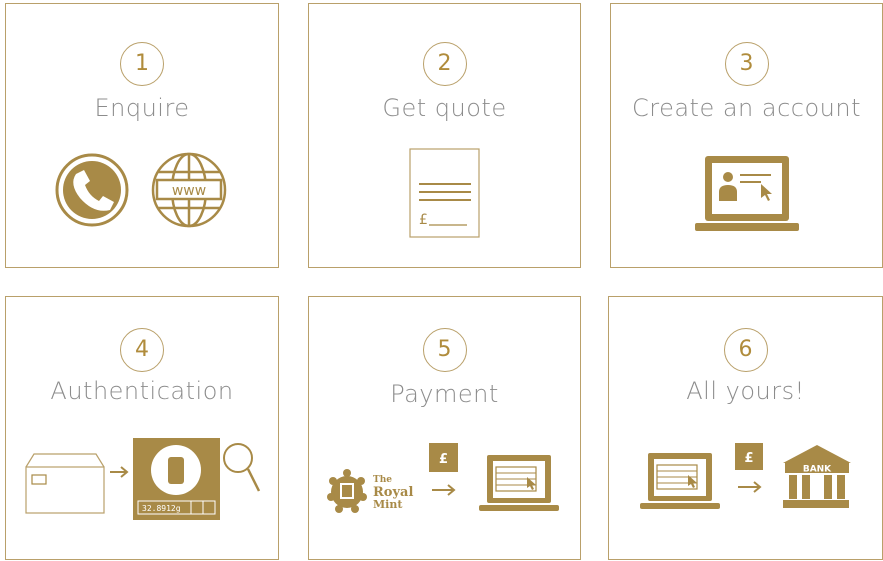 The image size is (883, 561). Describe the element at coordinates (176, 479) in the screenshot. I see `scale-icon: 32.8912g` at that location.